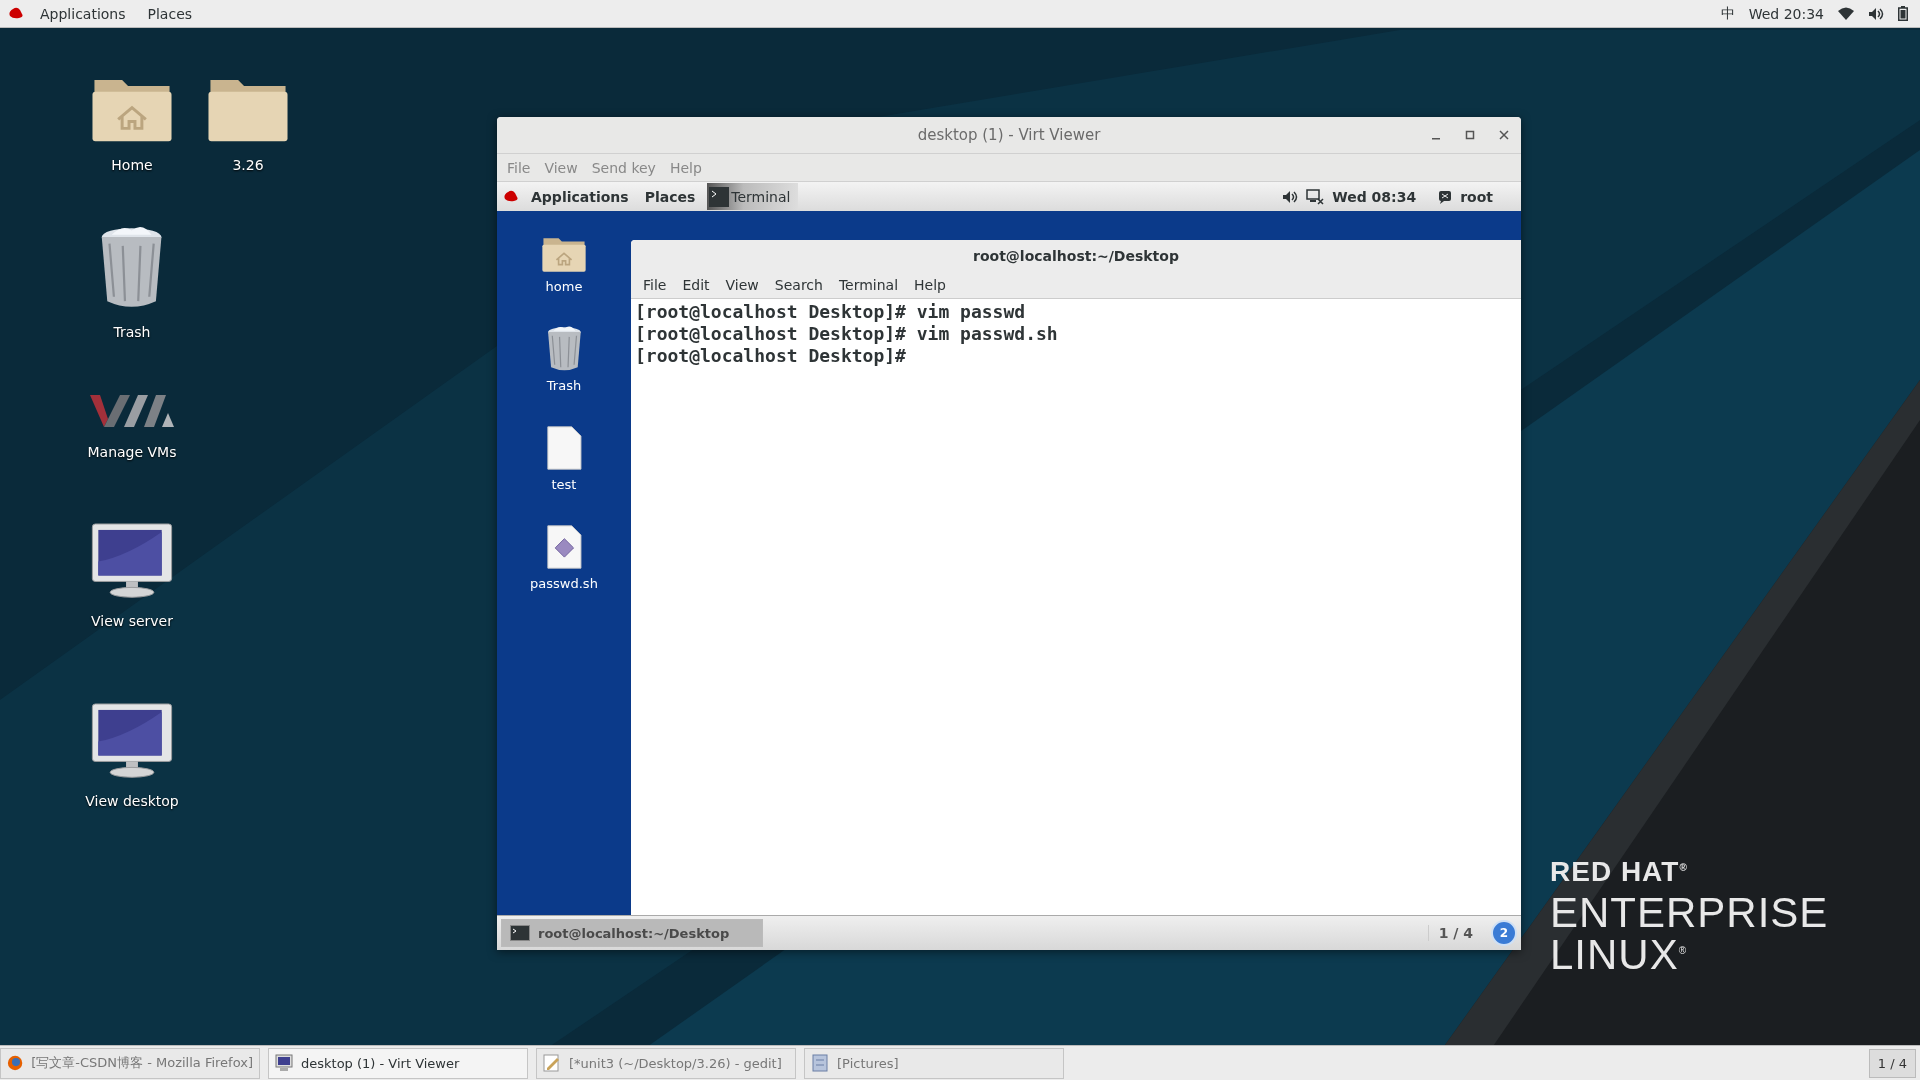 The height and width of the screenshot is (1080, 1920). I want to click on network-icon, so click(1315, 196).